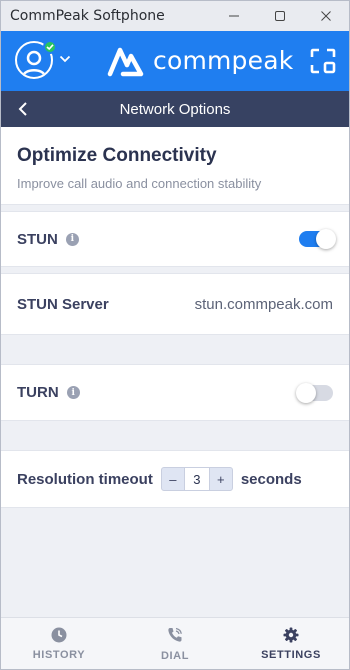 Image resolution: width=350 pixels, height=670 pixels. Describe the element at coordinates (38, 392) in the screenshot. I see `turn-label: TURN` at that location.